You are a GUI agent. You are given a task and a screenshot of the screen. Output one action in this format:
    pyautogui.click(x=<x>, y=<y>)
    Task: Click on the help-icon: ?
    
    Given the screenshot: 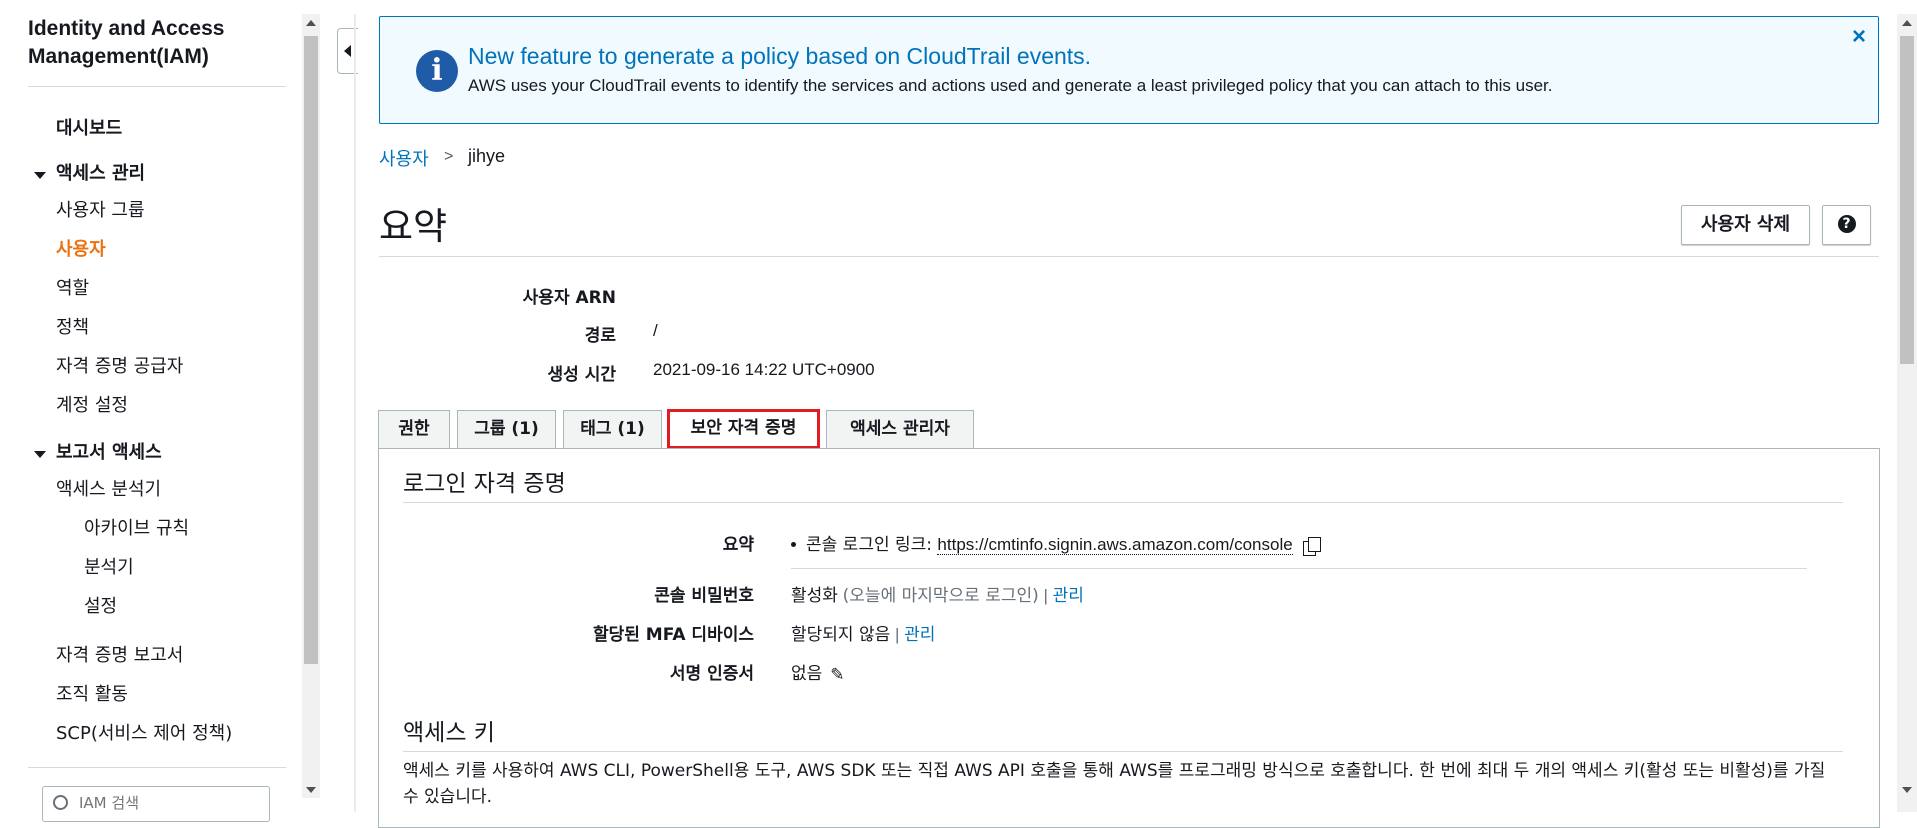 What is the action you would take?
    pyautogui.click(x=1846, y=223)
    